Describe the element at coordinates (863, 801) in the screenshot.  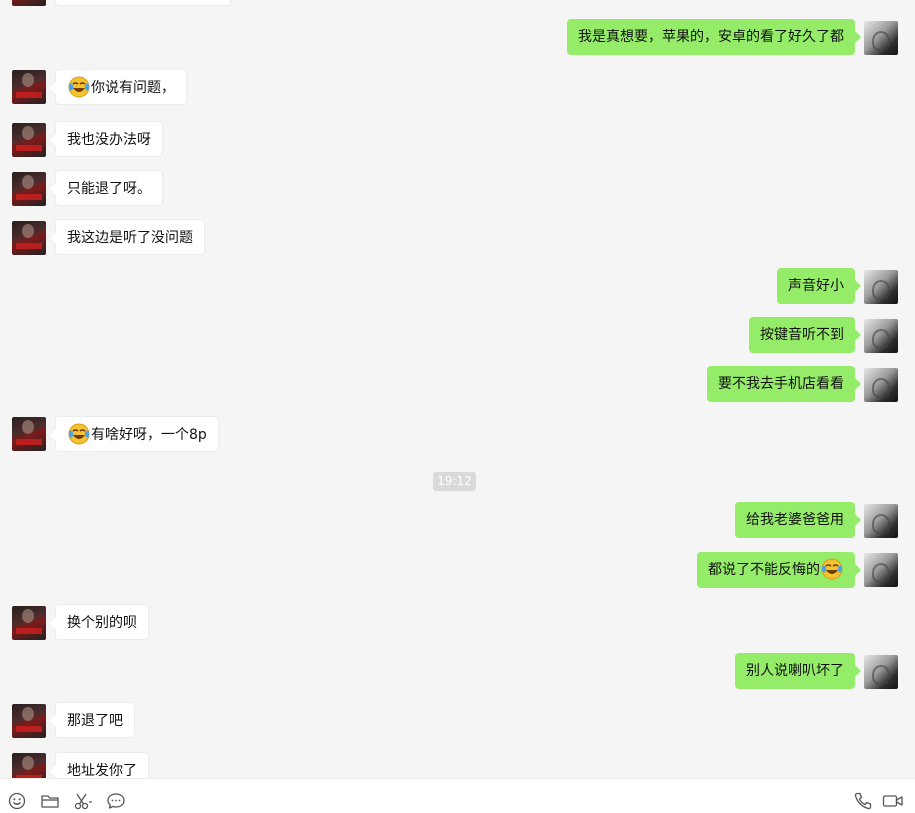
I see `phone-icon` at that location.